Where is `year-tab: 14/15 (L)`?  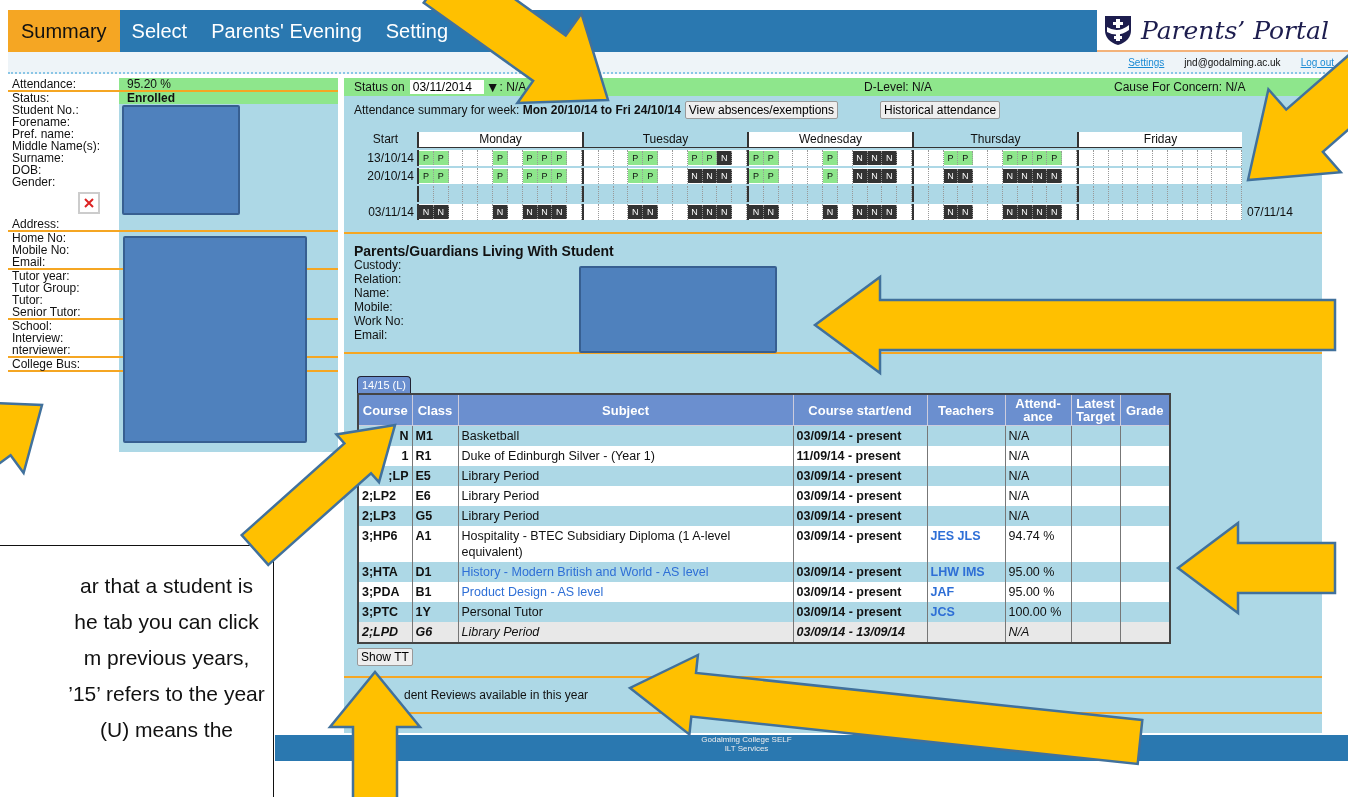
year-tab: 14/15 (L) is located at coordinates (384, 384).